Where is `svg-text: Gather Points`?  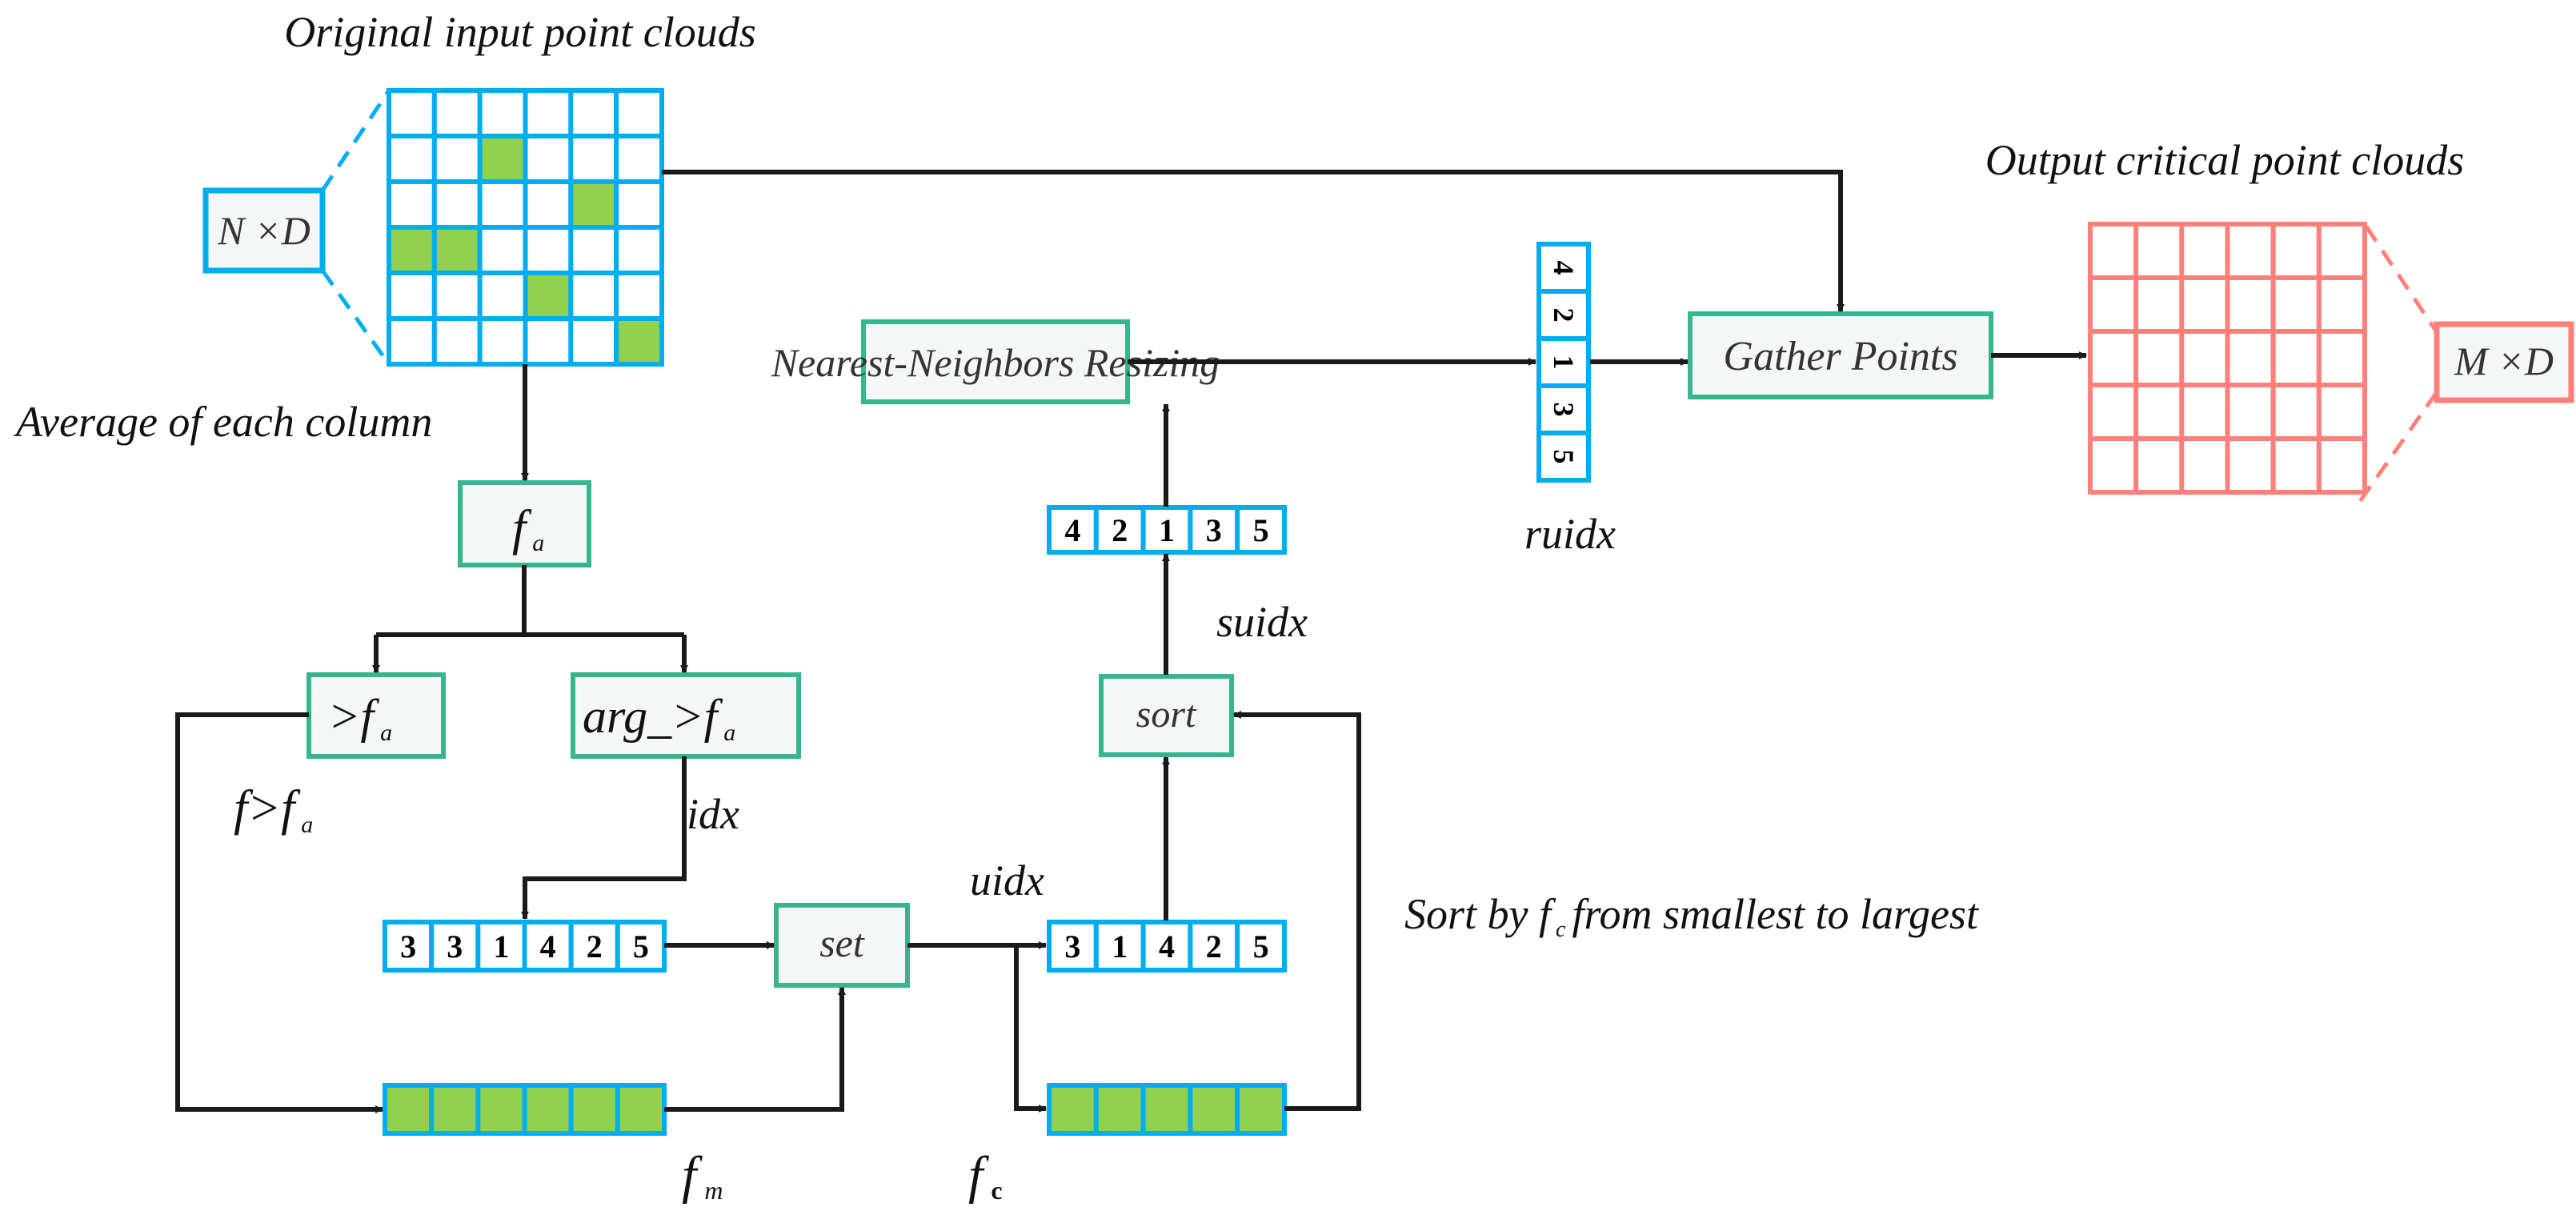 svg-text: Gather Points is located at coordinates (1840, 356).